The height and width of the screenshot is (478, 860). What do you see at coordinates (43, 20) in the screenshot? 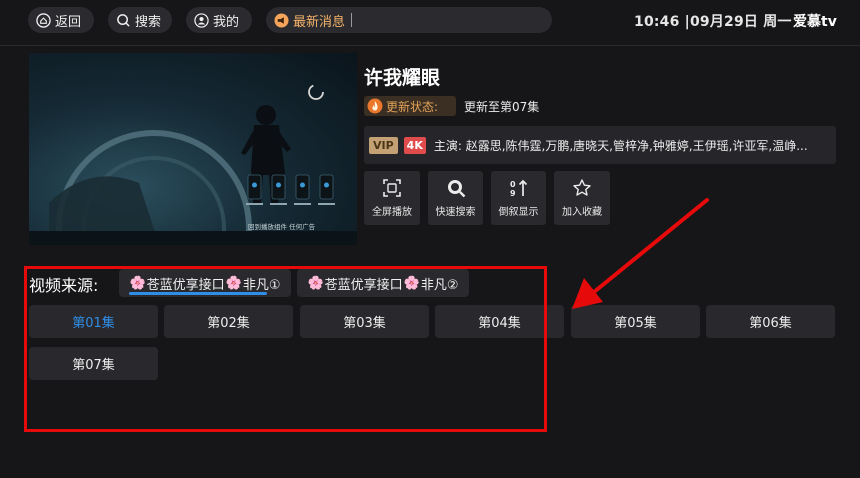
I see `home-icon` at bounding box center [43, 20].